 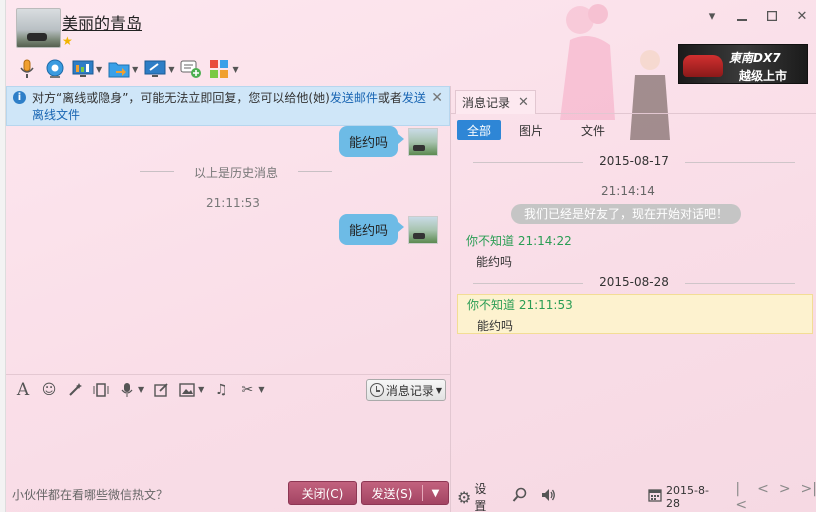 What do you see at coordinates (228, 442) in the screenshot?
I see `message-input` at bounding box center [228, 442].